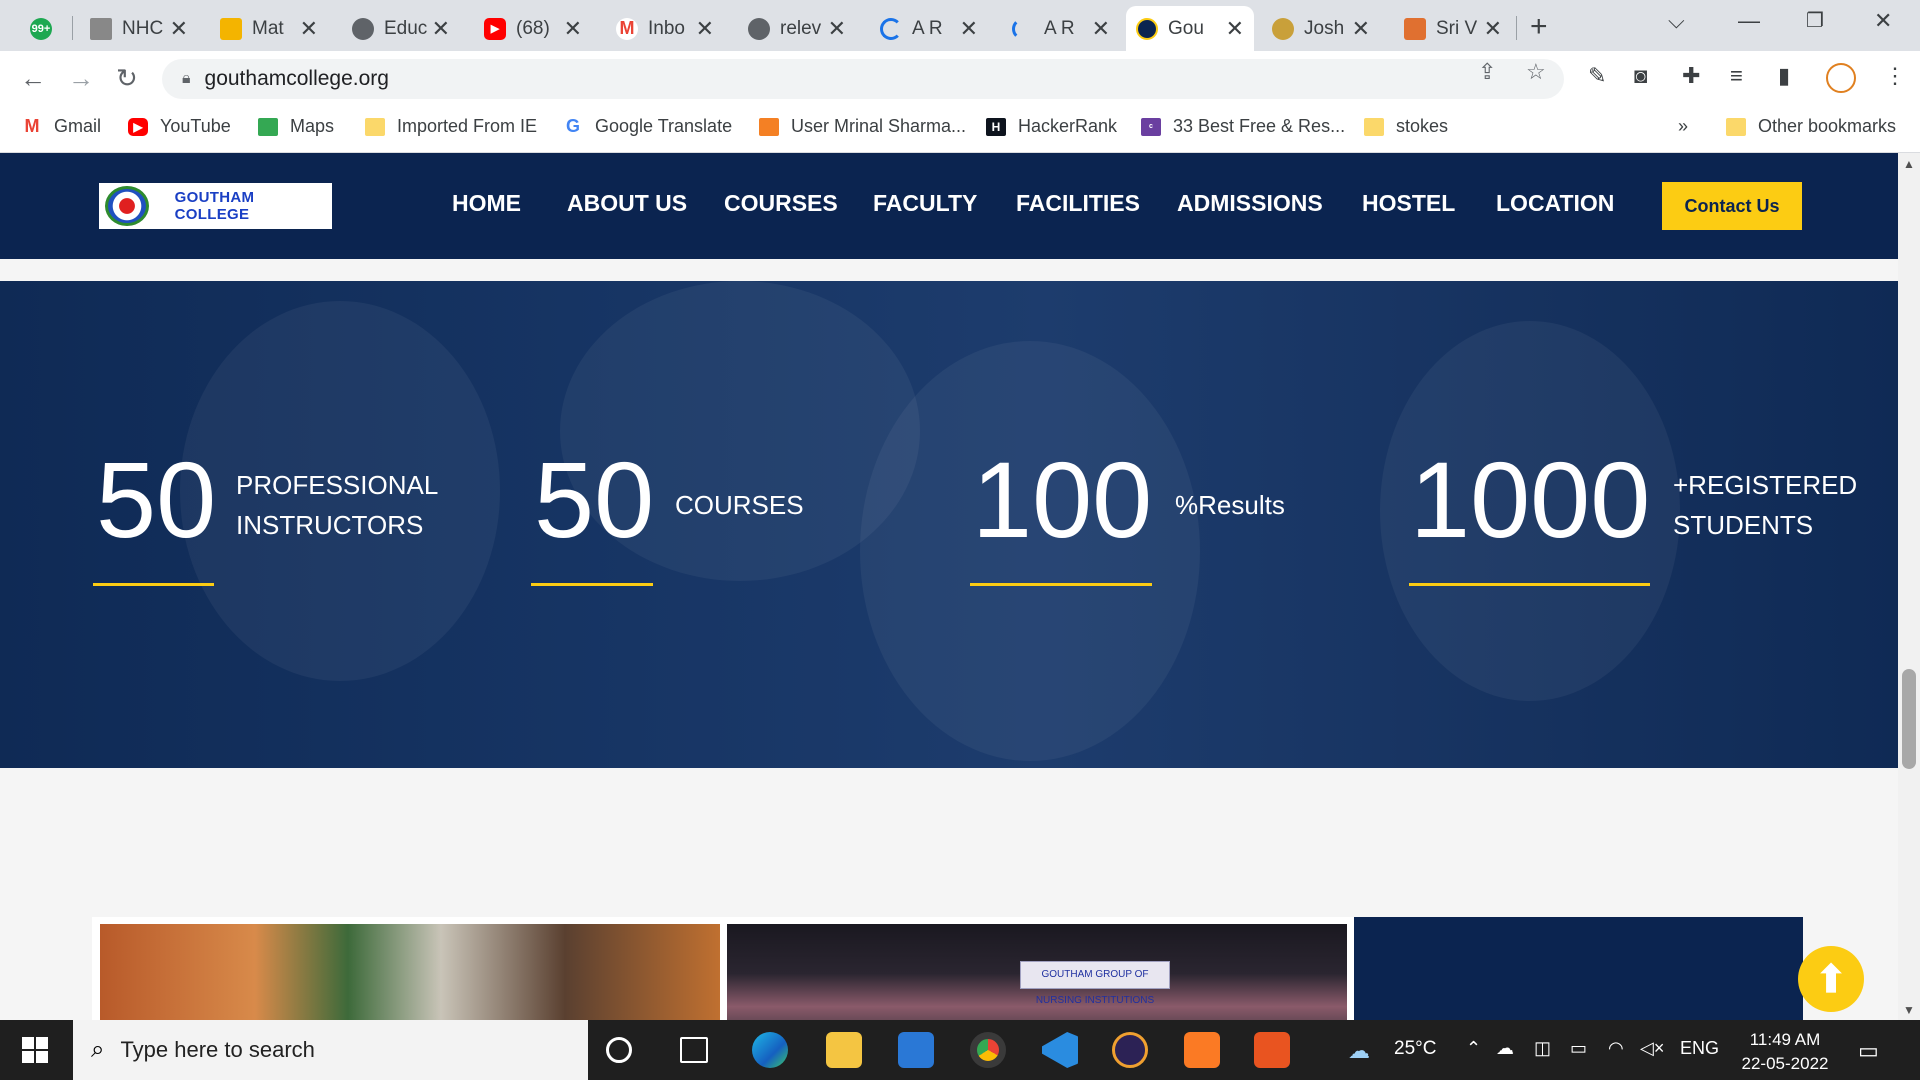  I want to click on nav-hostel: HOSTEL, so click(1408, 203).